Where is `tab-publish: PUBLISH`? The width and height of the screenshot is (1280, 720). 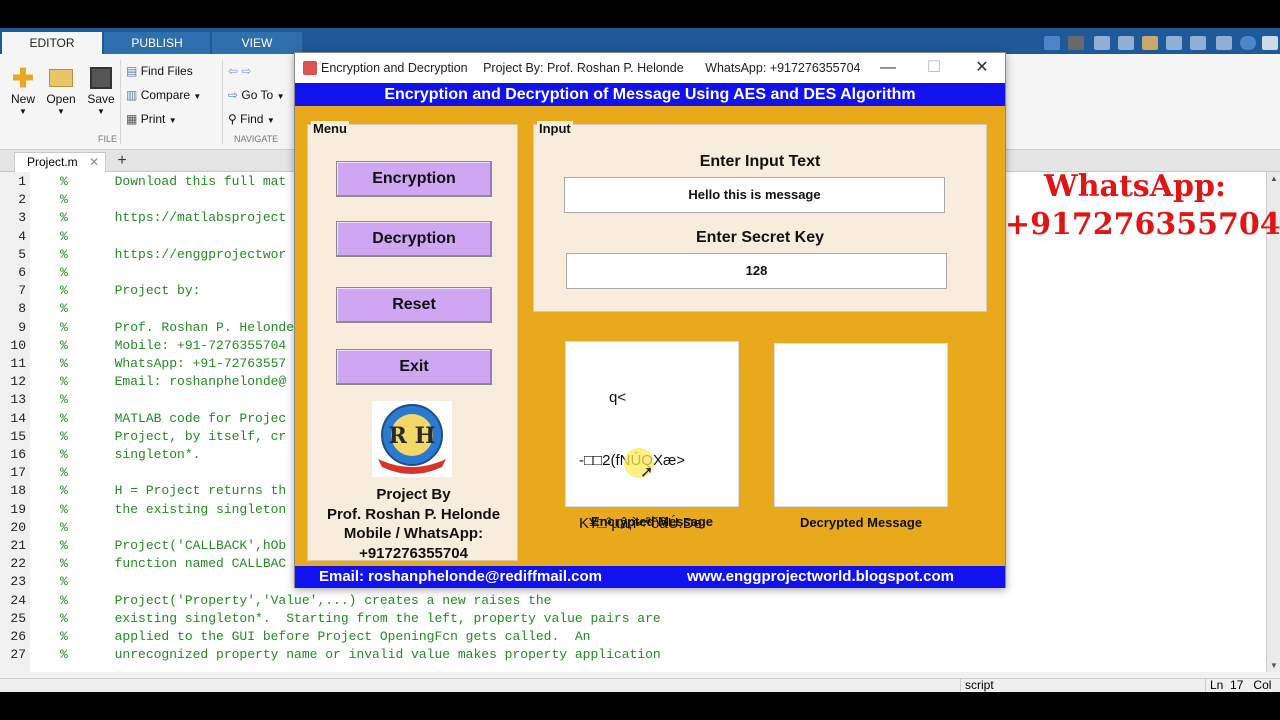 tab-publish: PUBLISH is located at coordinates (157, 43).